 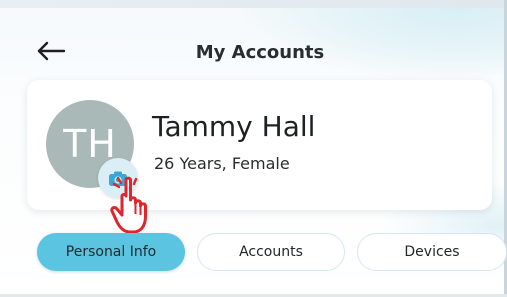 I want to click on tab-accounts: Accounts, so click(x=271, y=252).